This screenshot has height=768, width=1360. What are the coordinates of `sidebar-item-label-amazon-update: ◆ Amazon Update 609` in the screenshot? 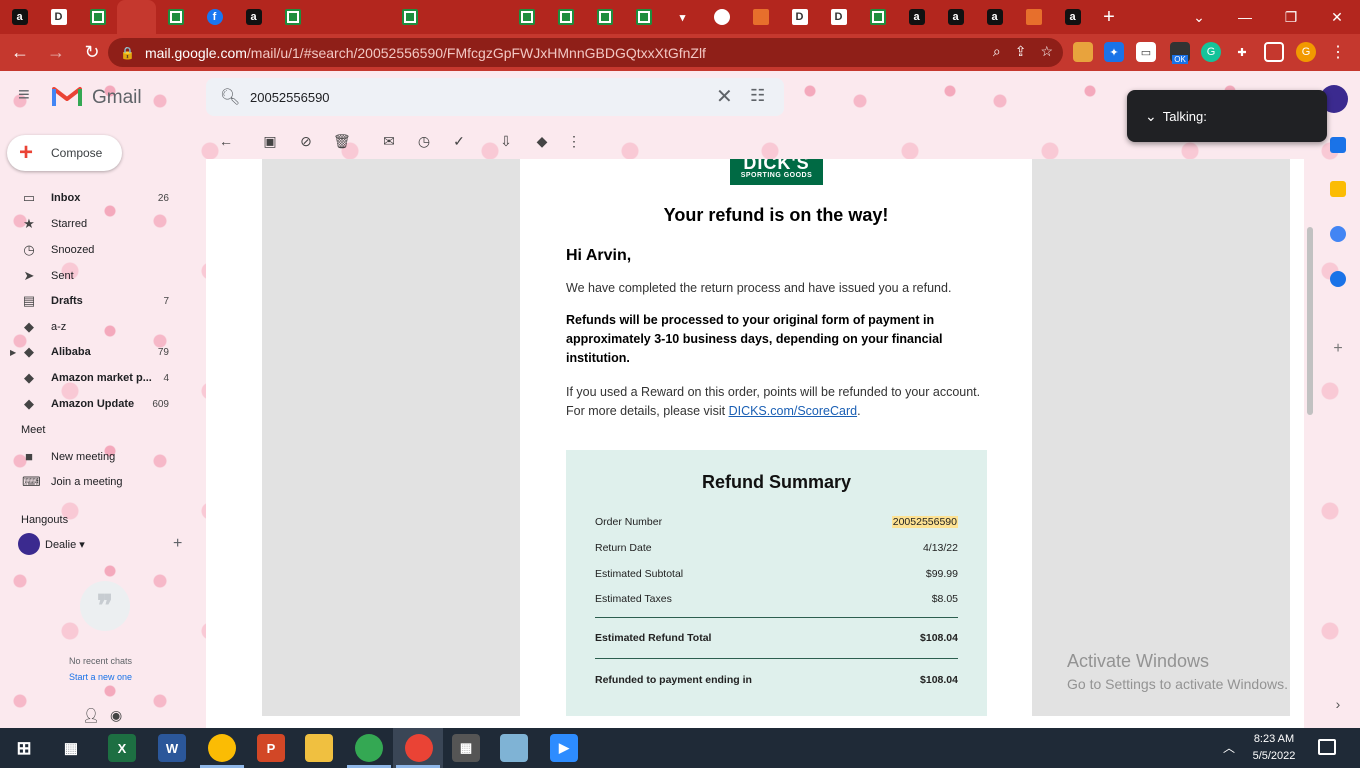 It's located at (102, 404).